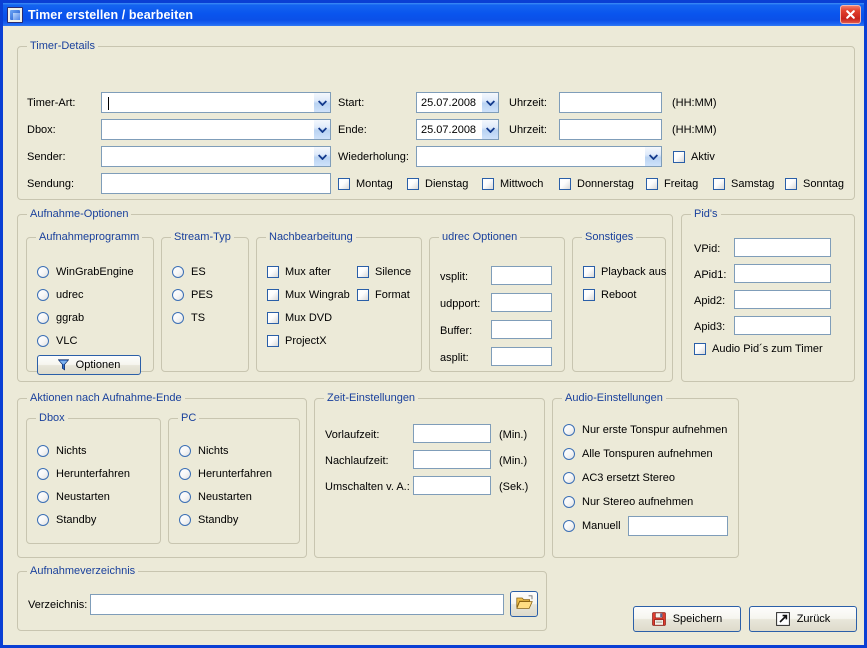  Describe the element at coordinates (89, 365) in the screenshot. I see `optionen-button: Optionen` at that location.